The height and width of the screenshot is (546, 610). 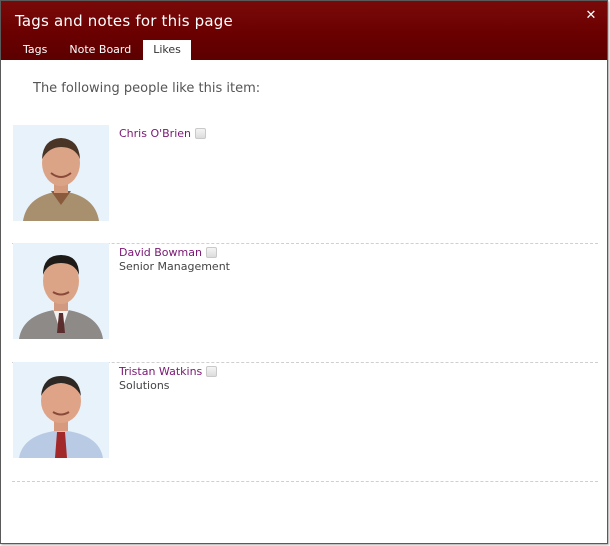 I want to click on tab-tags: Tags, so click(x=35, y=50).